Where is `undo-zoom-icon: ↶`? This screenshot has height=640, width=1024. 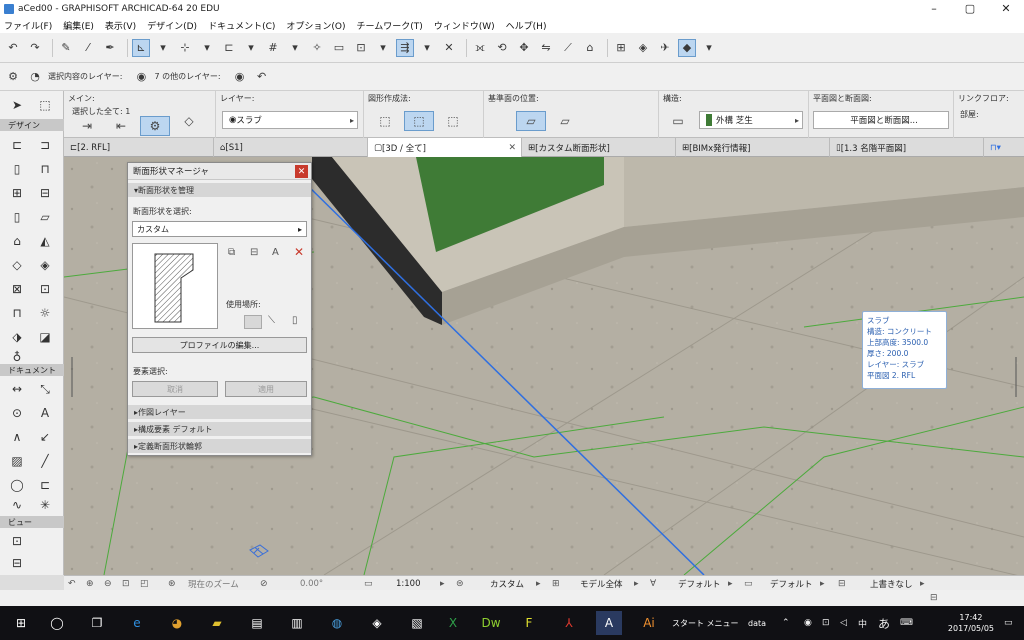 undo-zoom-icon: ↶ is located at coordinates (72, 583).